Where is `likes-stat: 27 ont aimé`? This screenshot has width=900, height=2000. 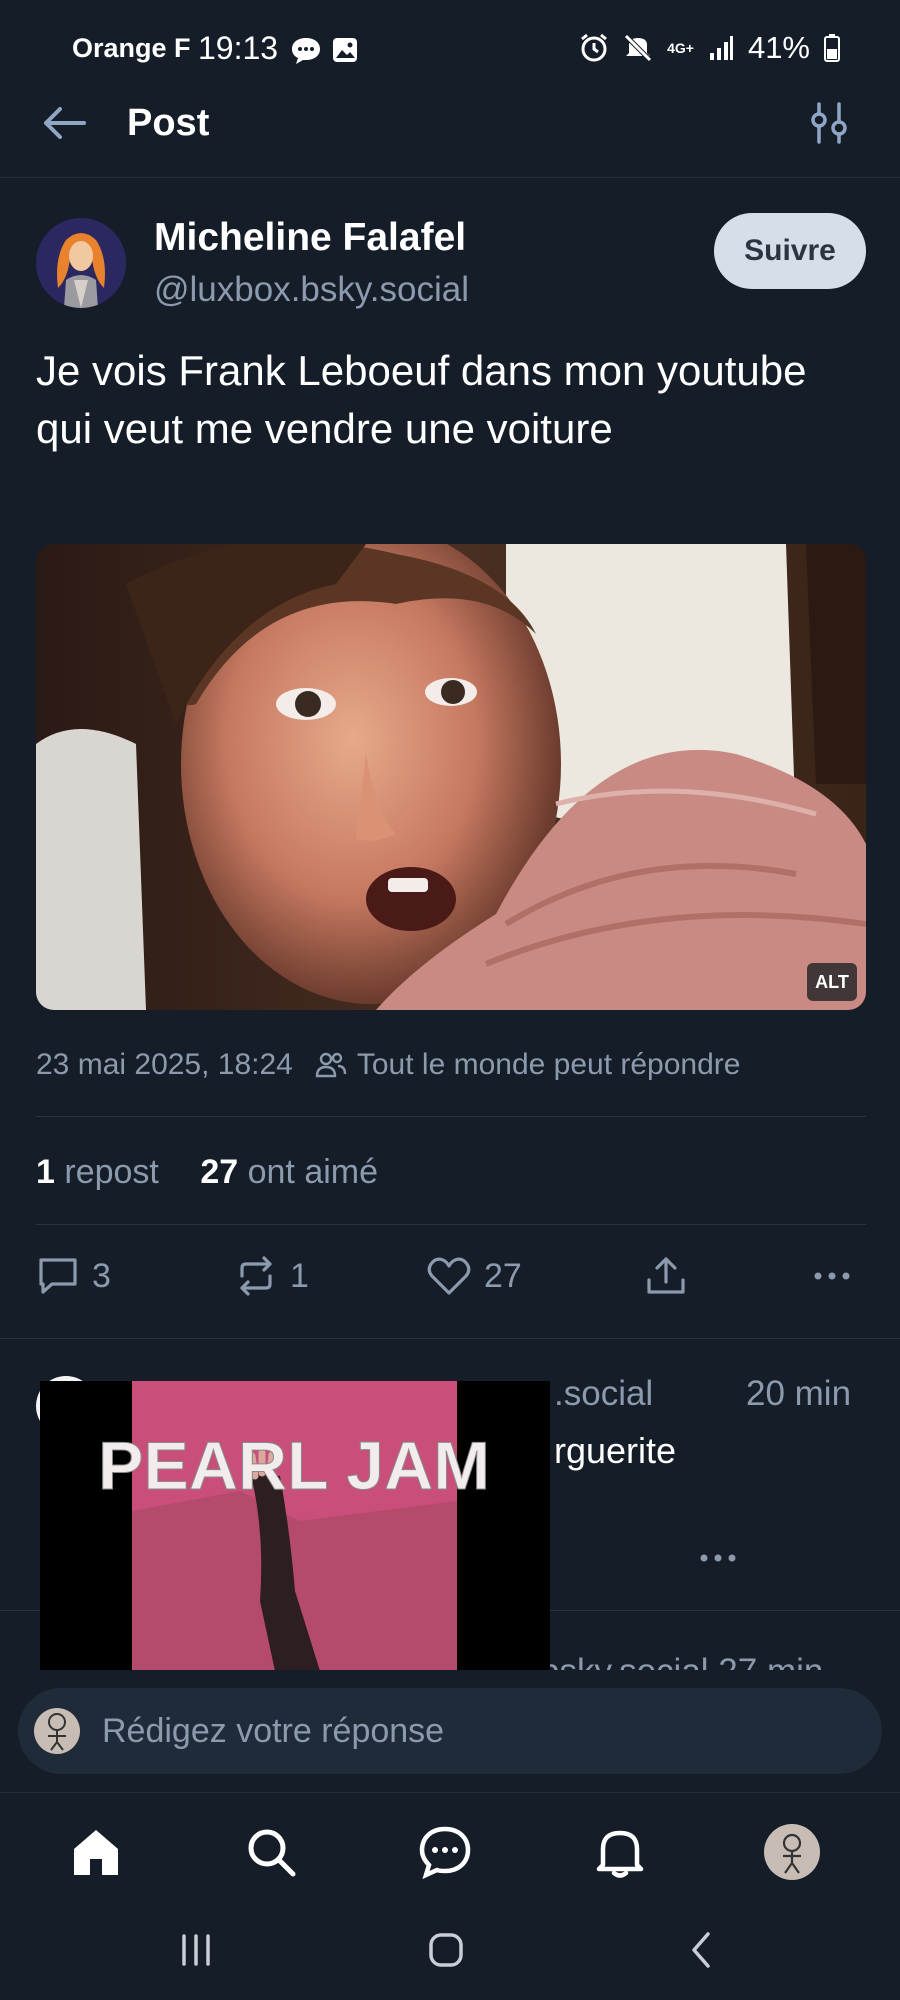
likes-stat: 27 ont aimé is located at coordinates (289, 1172).